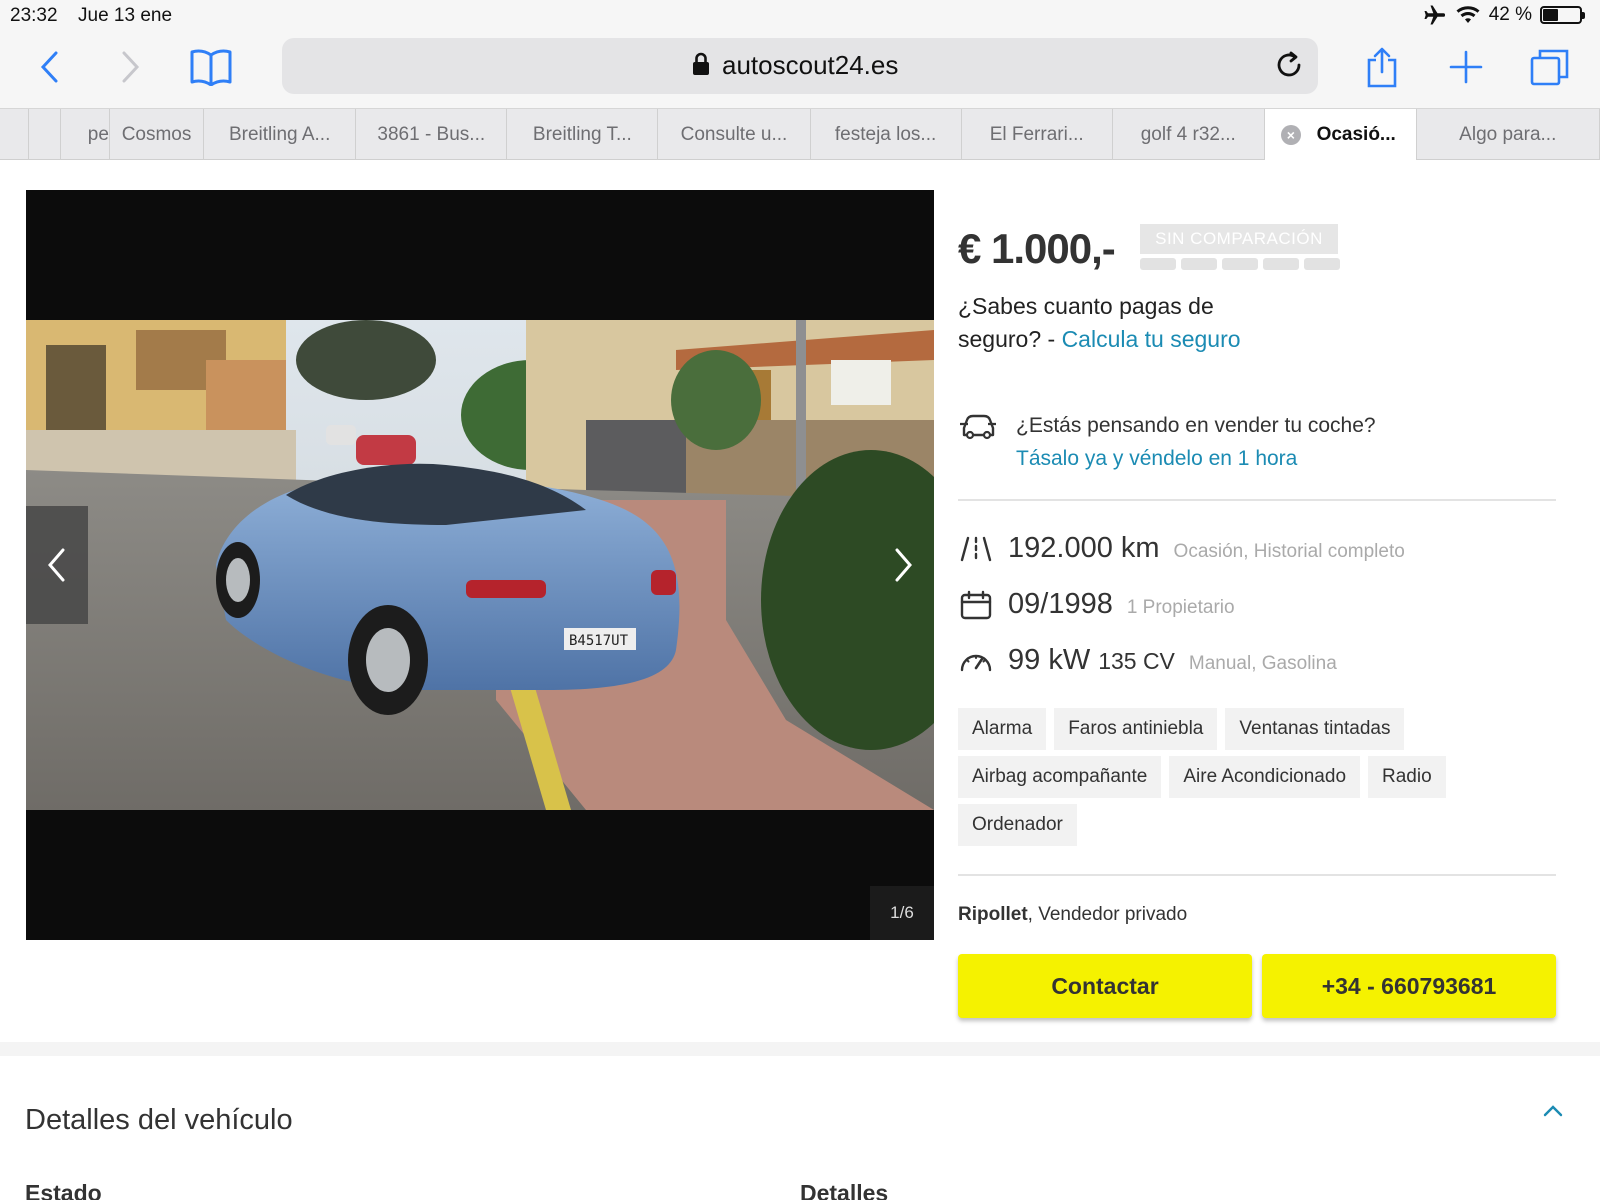 This screenshot has width=1600, height=1200. Describe the element at coordinates (1315, 729) in the screenshot. I see `feature-chip: Ventanas tintadas` at that location.